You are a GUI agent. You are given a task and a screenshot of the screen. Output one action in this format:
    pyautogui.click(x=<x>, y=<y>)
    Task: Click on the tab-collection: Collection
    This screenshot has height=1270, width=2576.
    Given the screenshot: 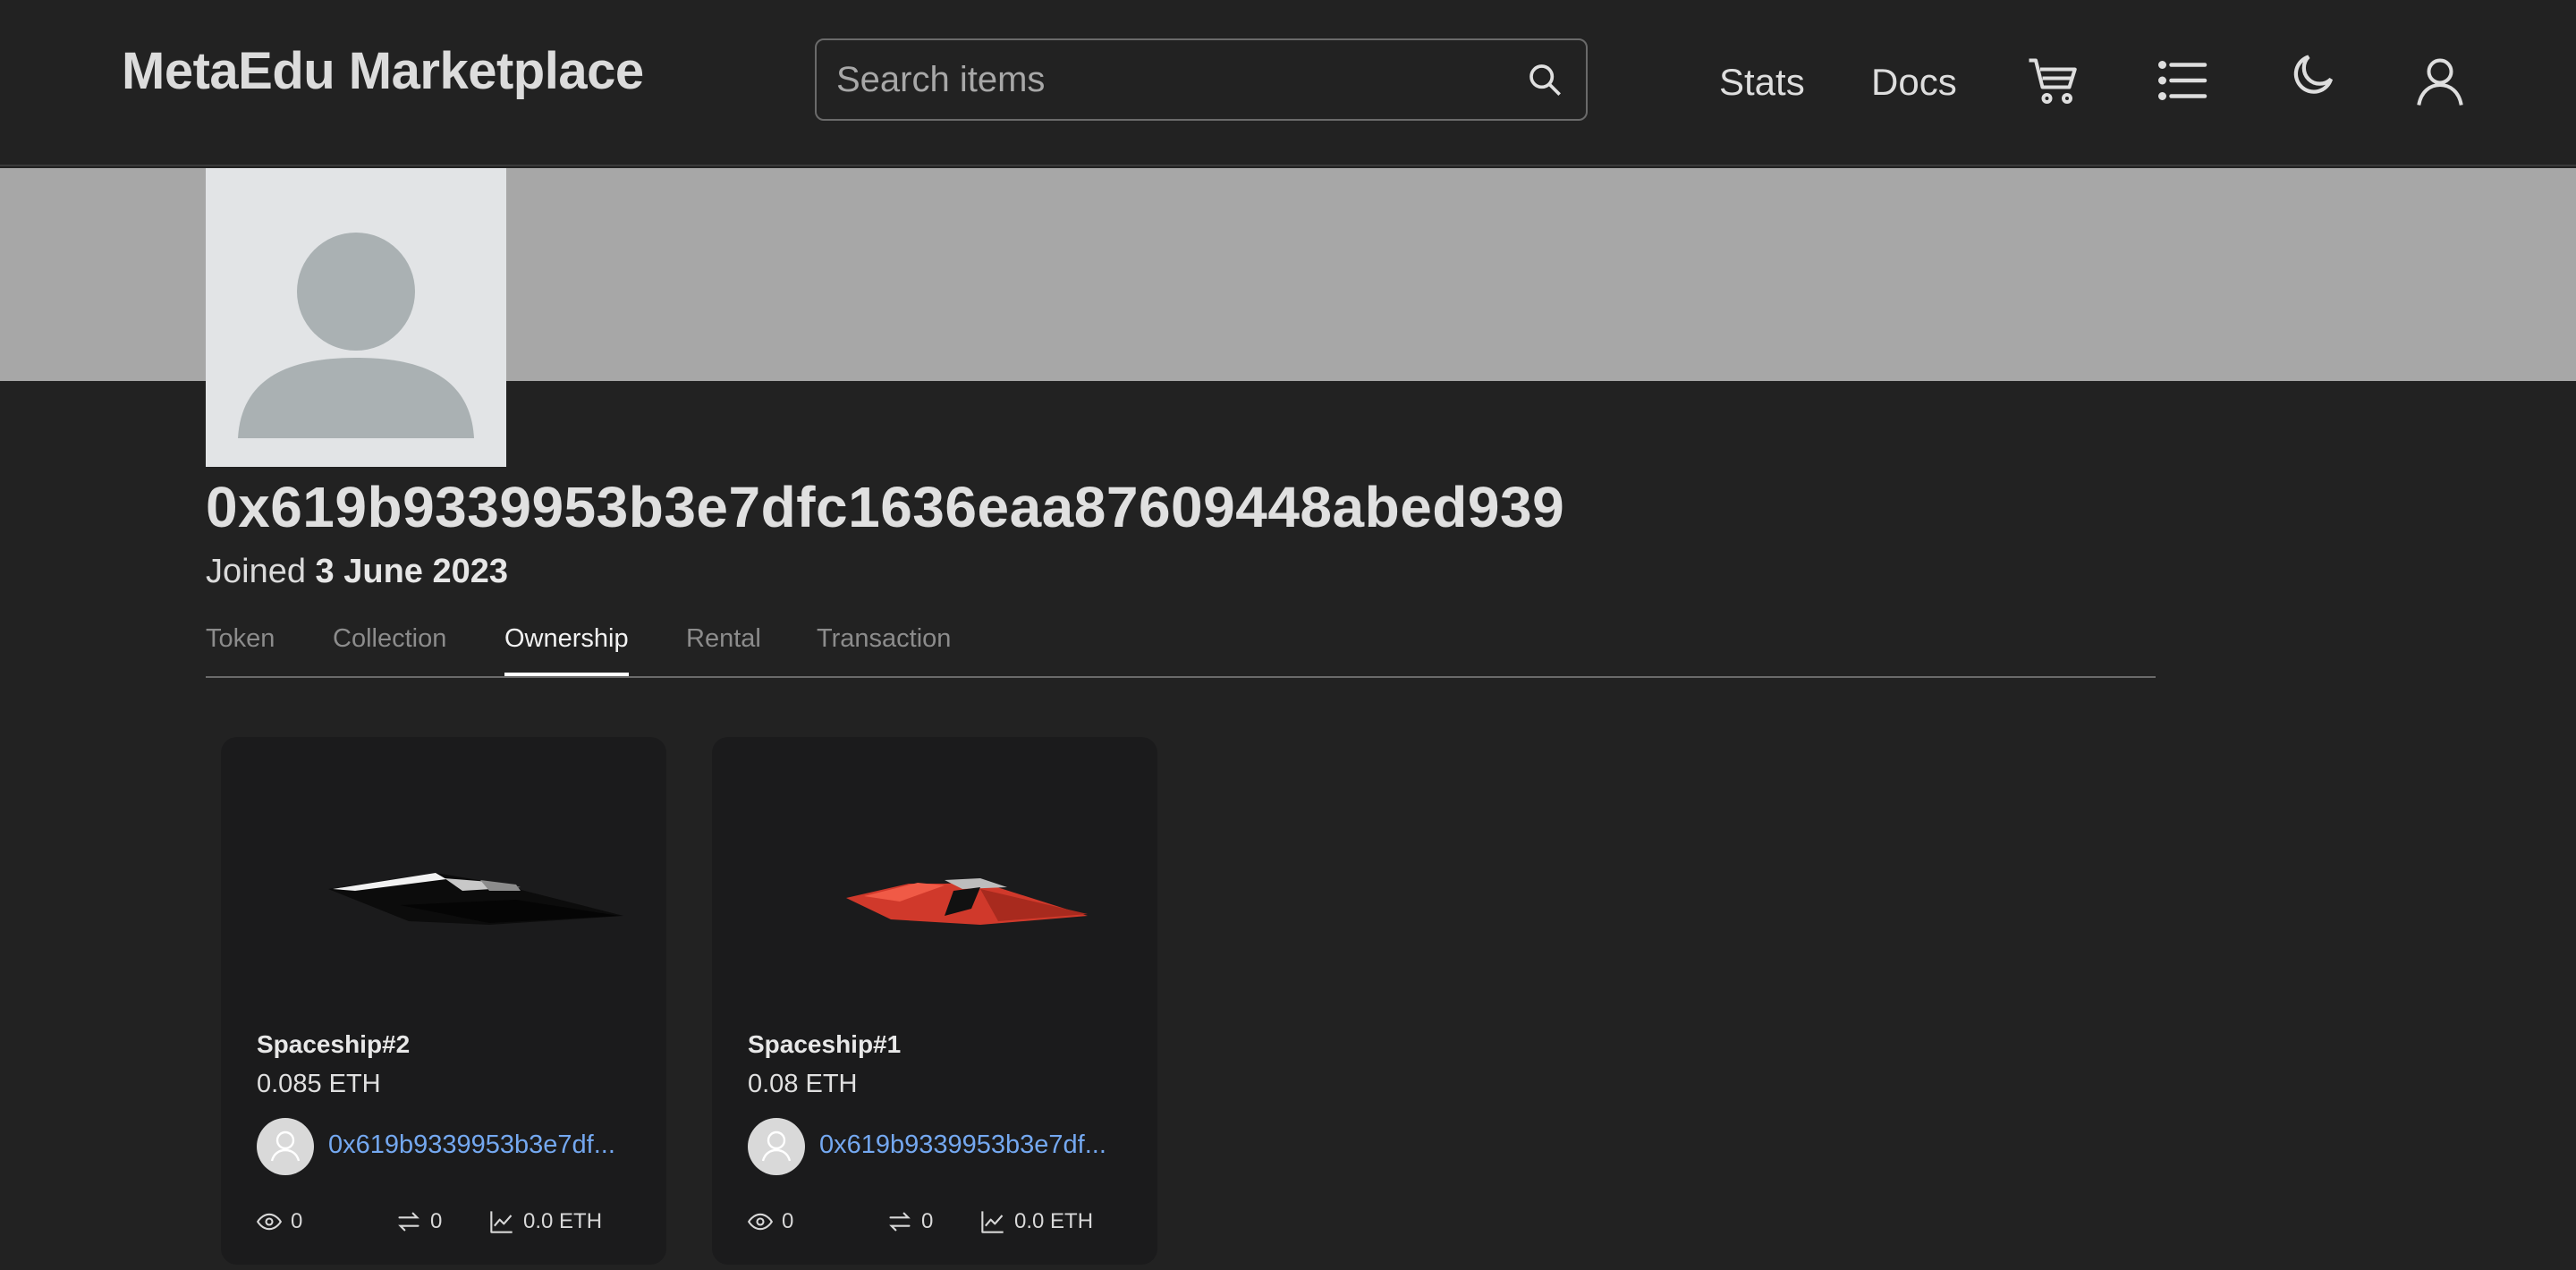 What is the action you would take?
    pyautogui.click(x=389, y=650)
    